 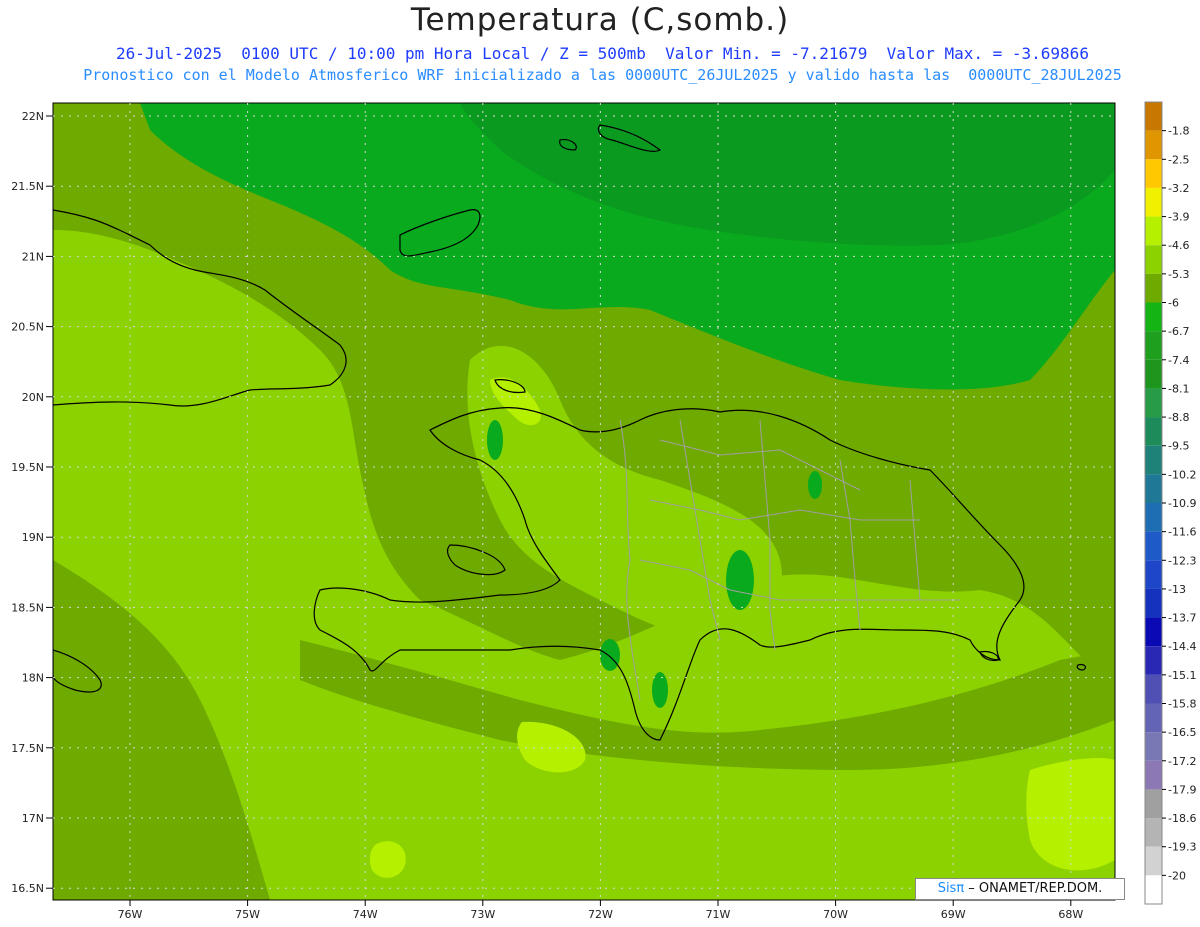 What do you see at coordinates (718, 914) in the screenshot?
I see `lon-label: 71W` at bounding box center [718, 914].